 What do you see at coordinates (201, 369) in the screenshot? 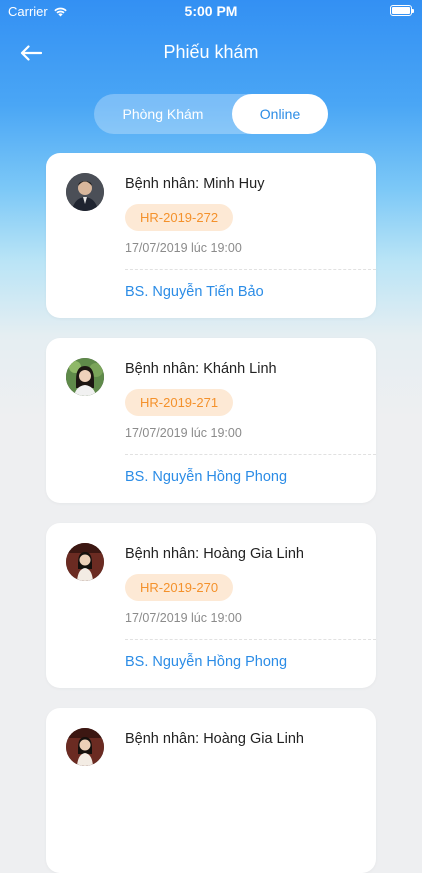
I see `patient-name: Bệnh nhân: Khánh Linh` at bounding box center [201, 369].